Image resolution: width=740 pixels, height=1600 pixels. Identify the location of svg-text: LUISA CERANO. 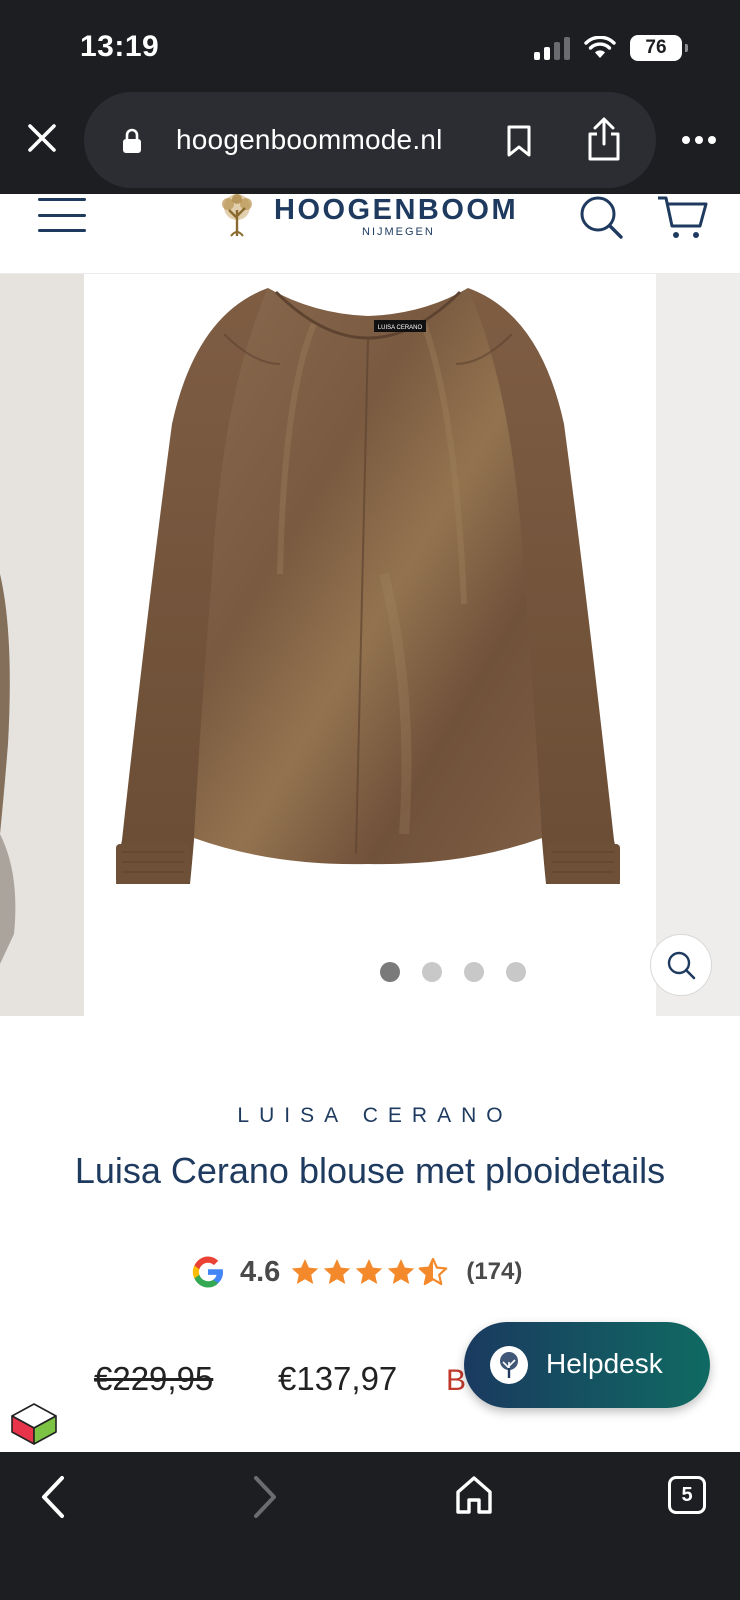
(400, 328).